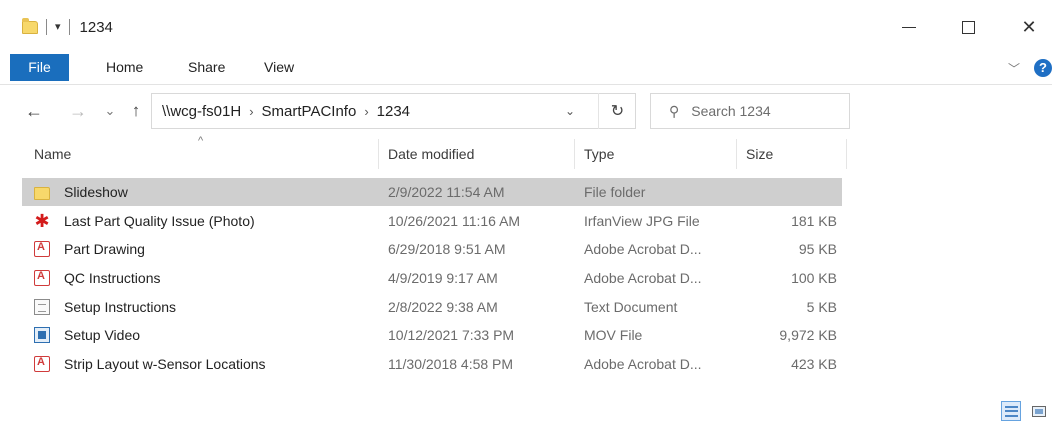 The height and width of the screenshot is (428, 1052). I want to click on close-button: ✕, so click(1029, 27).